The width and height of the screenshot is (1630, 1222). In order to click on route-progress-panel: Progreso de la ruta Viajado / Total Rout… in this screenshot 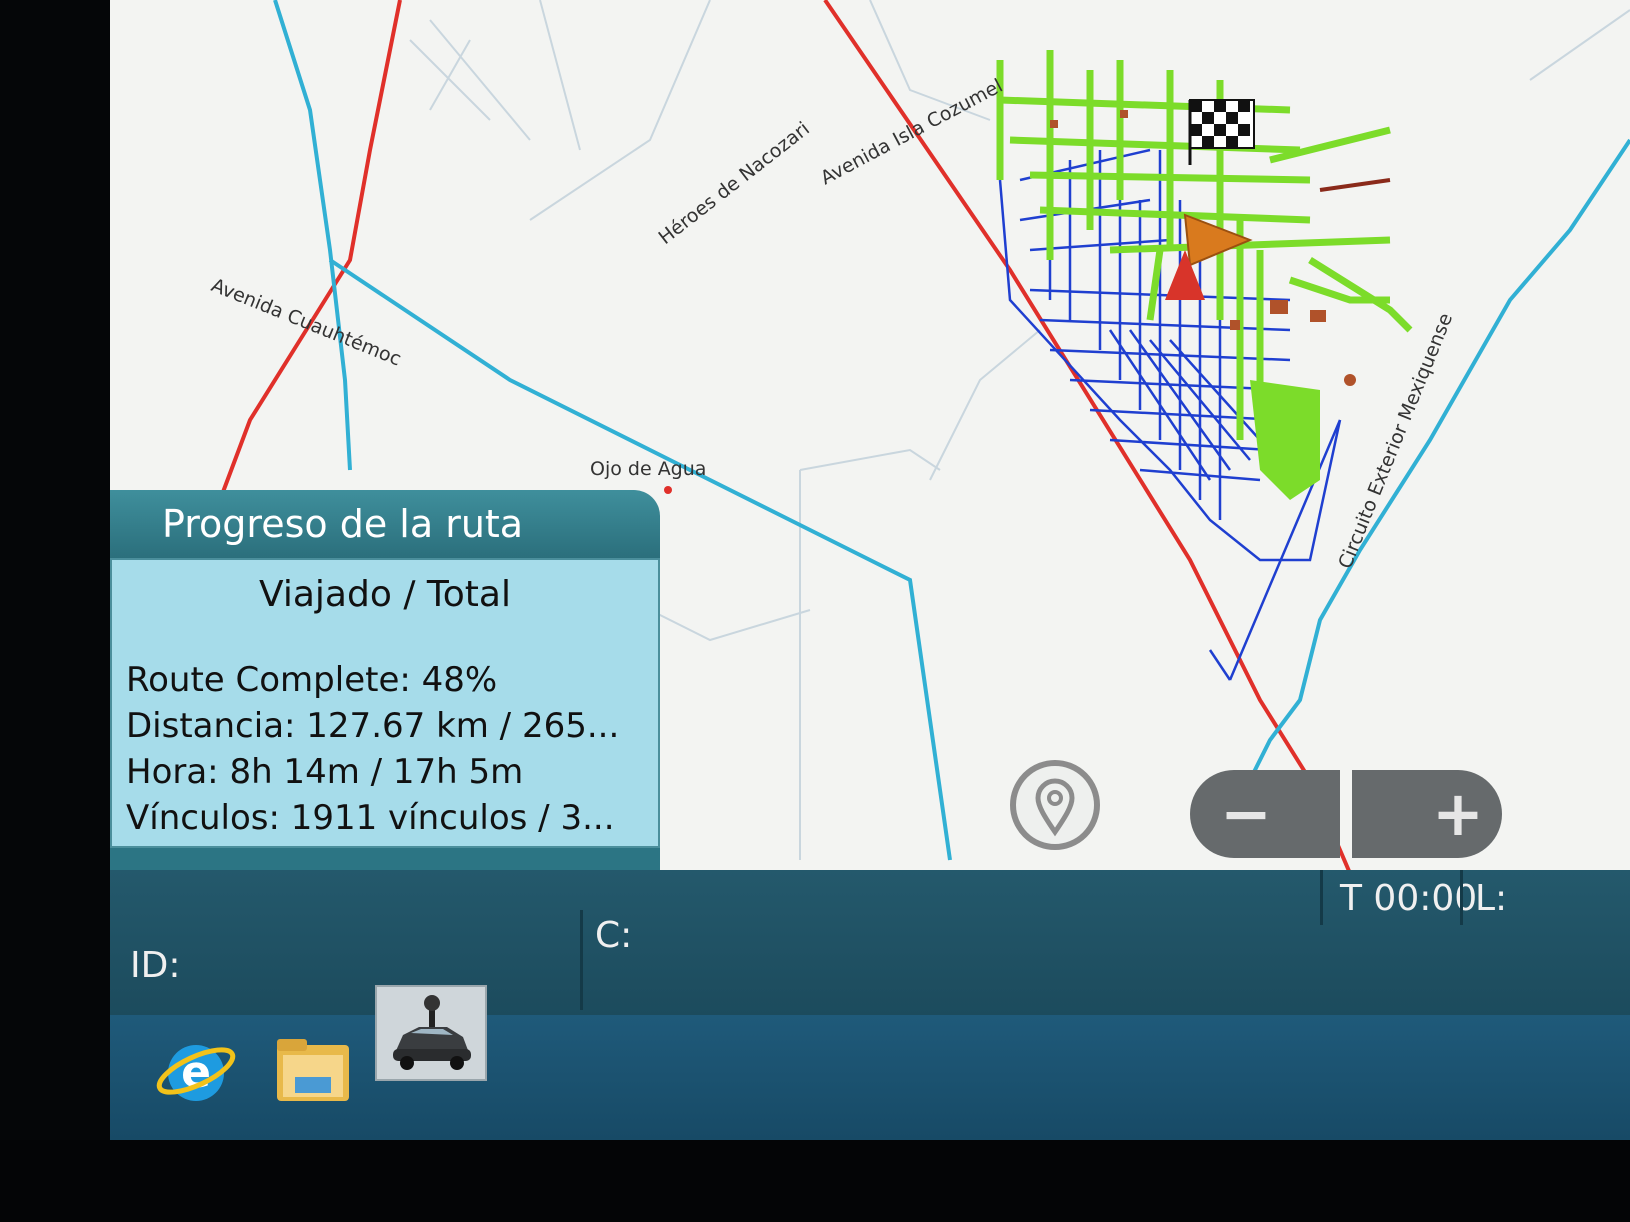, I will do `click(385, 710)`.